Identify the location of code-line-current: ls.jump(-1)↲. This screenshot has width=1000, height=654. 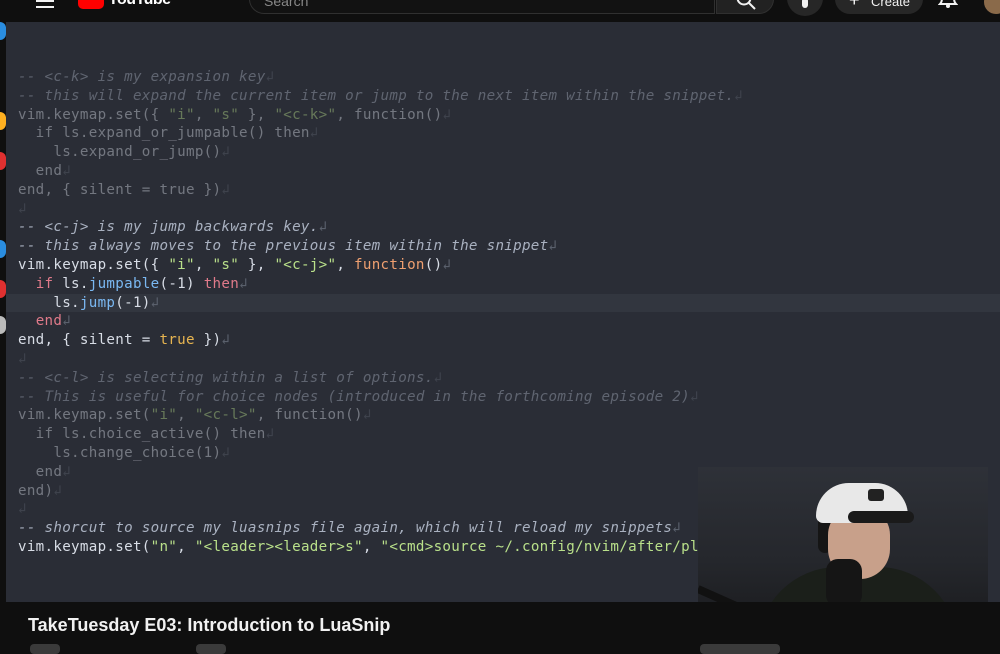
(503, 303).